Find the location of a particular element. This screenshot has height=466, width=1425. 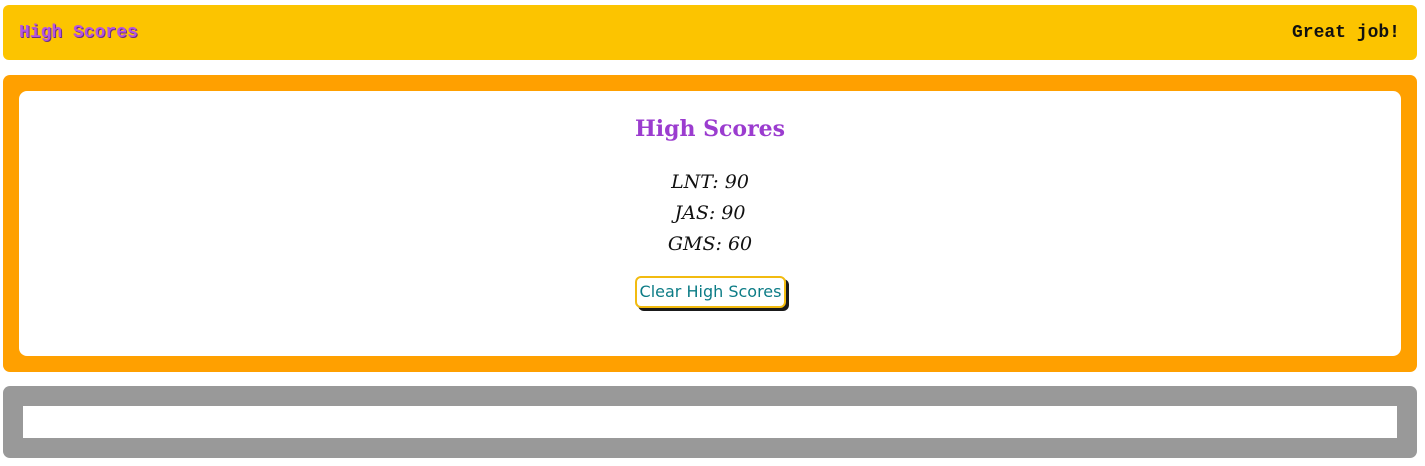

high-scores-title: High Scores is located at coordinates (710, 129).